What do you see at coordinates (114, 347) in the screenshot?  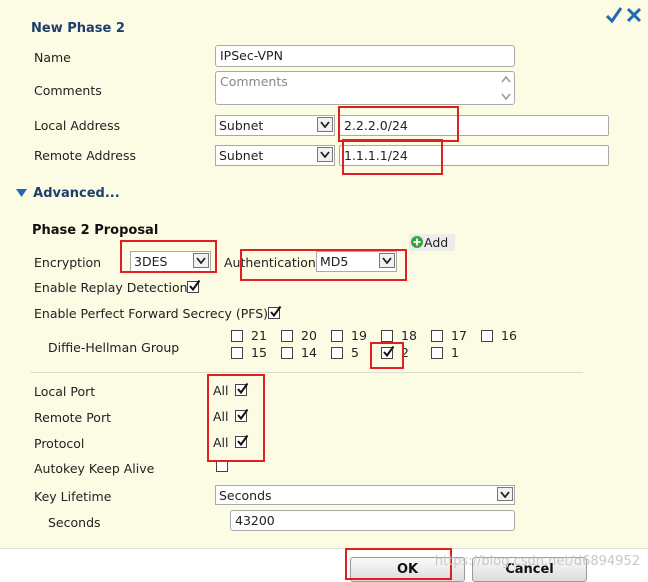 I see `dh-group-label: Diffie-Hellman Group` at bounding box center [114, 347].